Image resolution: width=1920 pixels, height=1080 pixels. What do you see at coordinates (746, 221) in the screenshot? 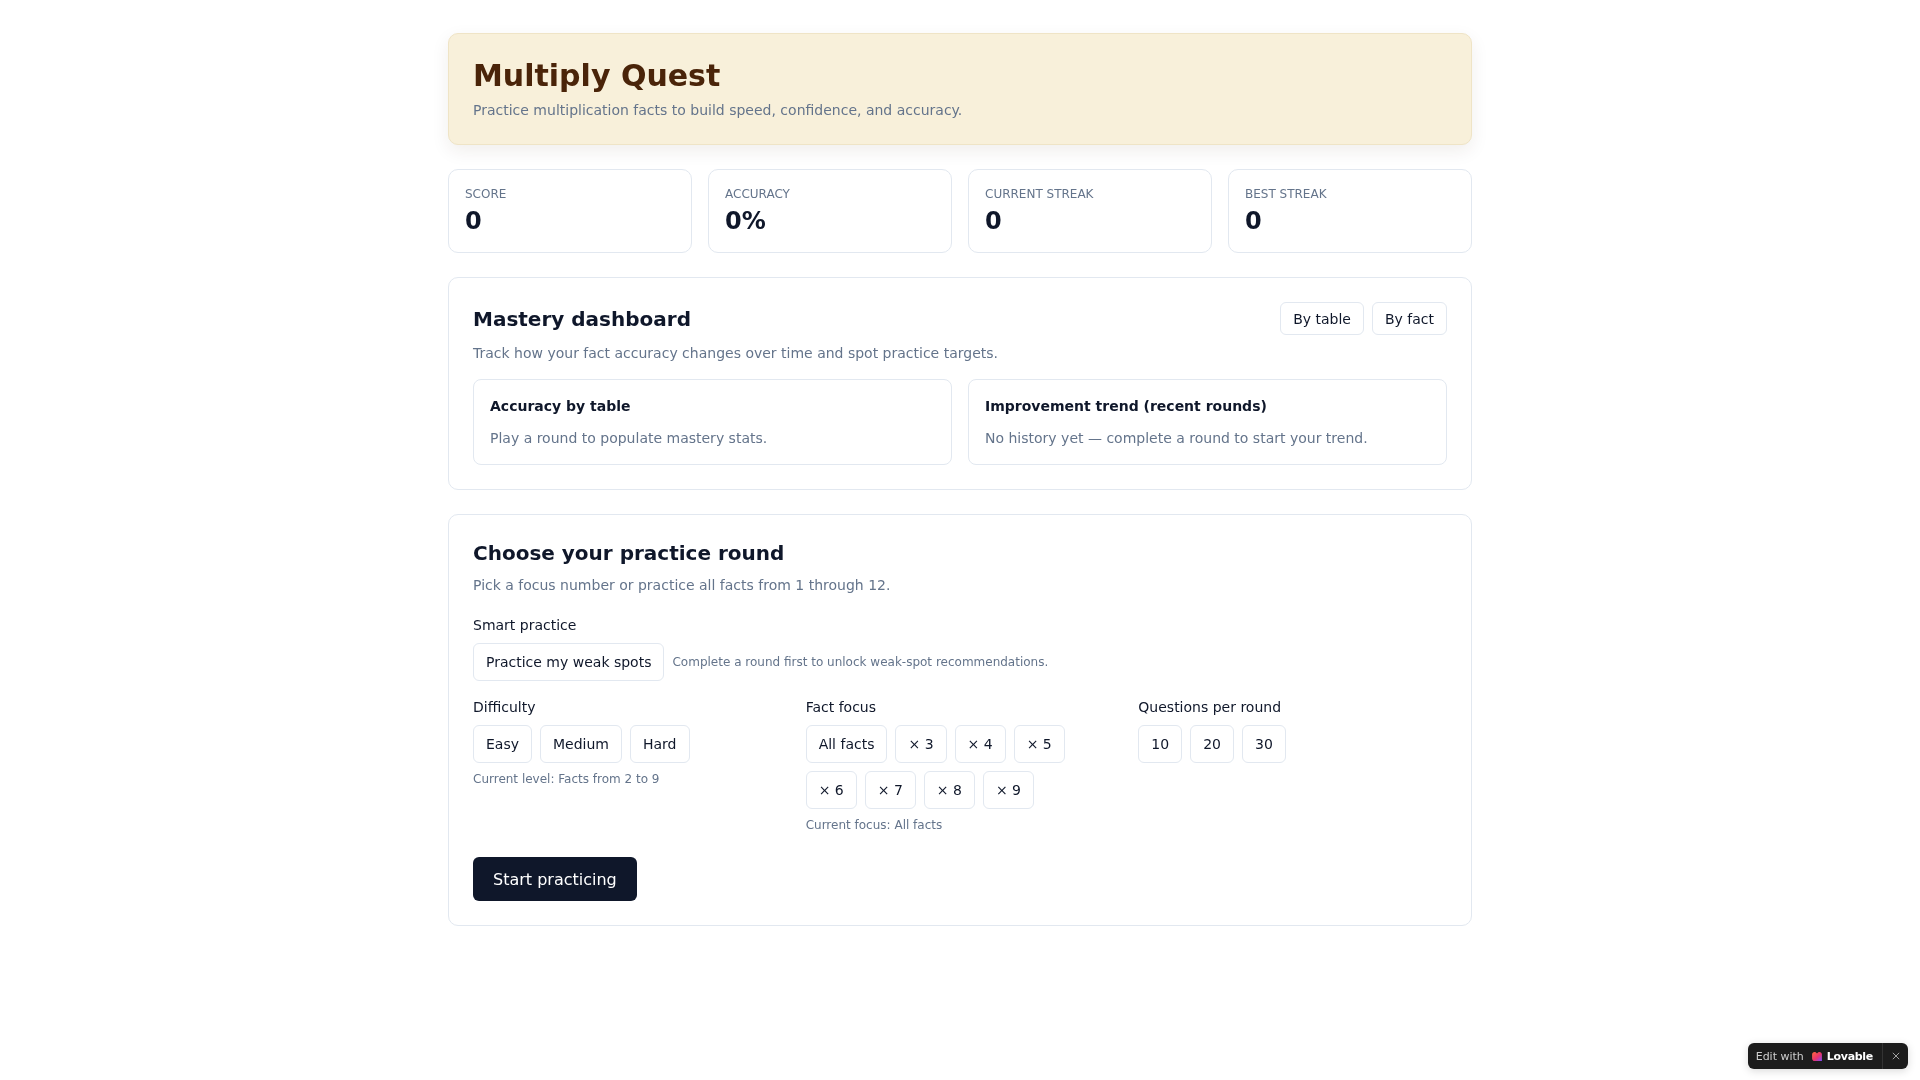
I see `stat-value: 0%` at bounding box center [746, 221].